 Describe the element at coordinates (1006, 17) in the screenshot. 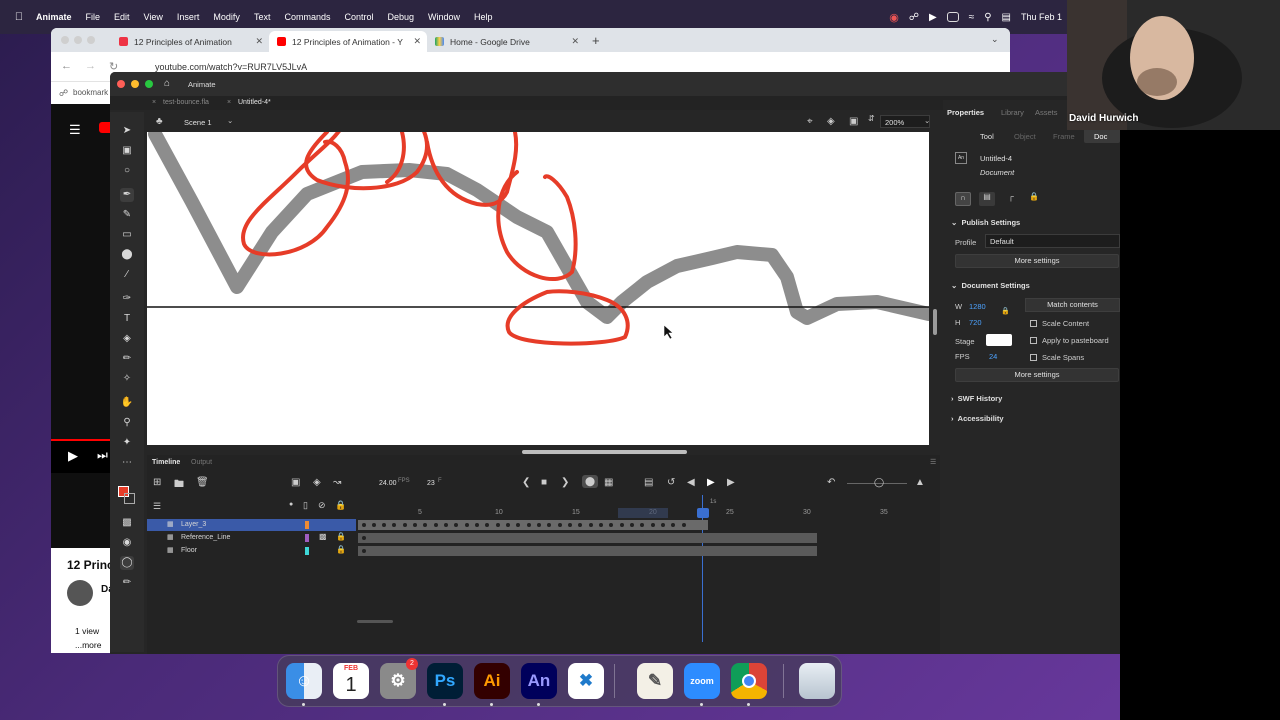

I see `control-center-icon: ▤` at that location.